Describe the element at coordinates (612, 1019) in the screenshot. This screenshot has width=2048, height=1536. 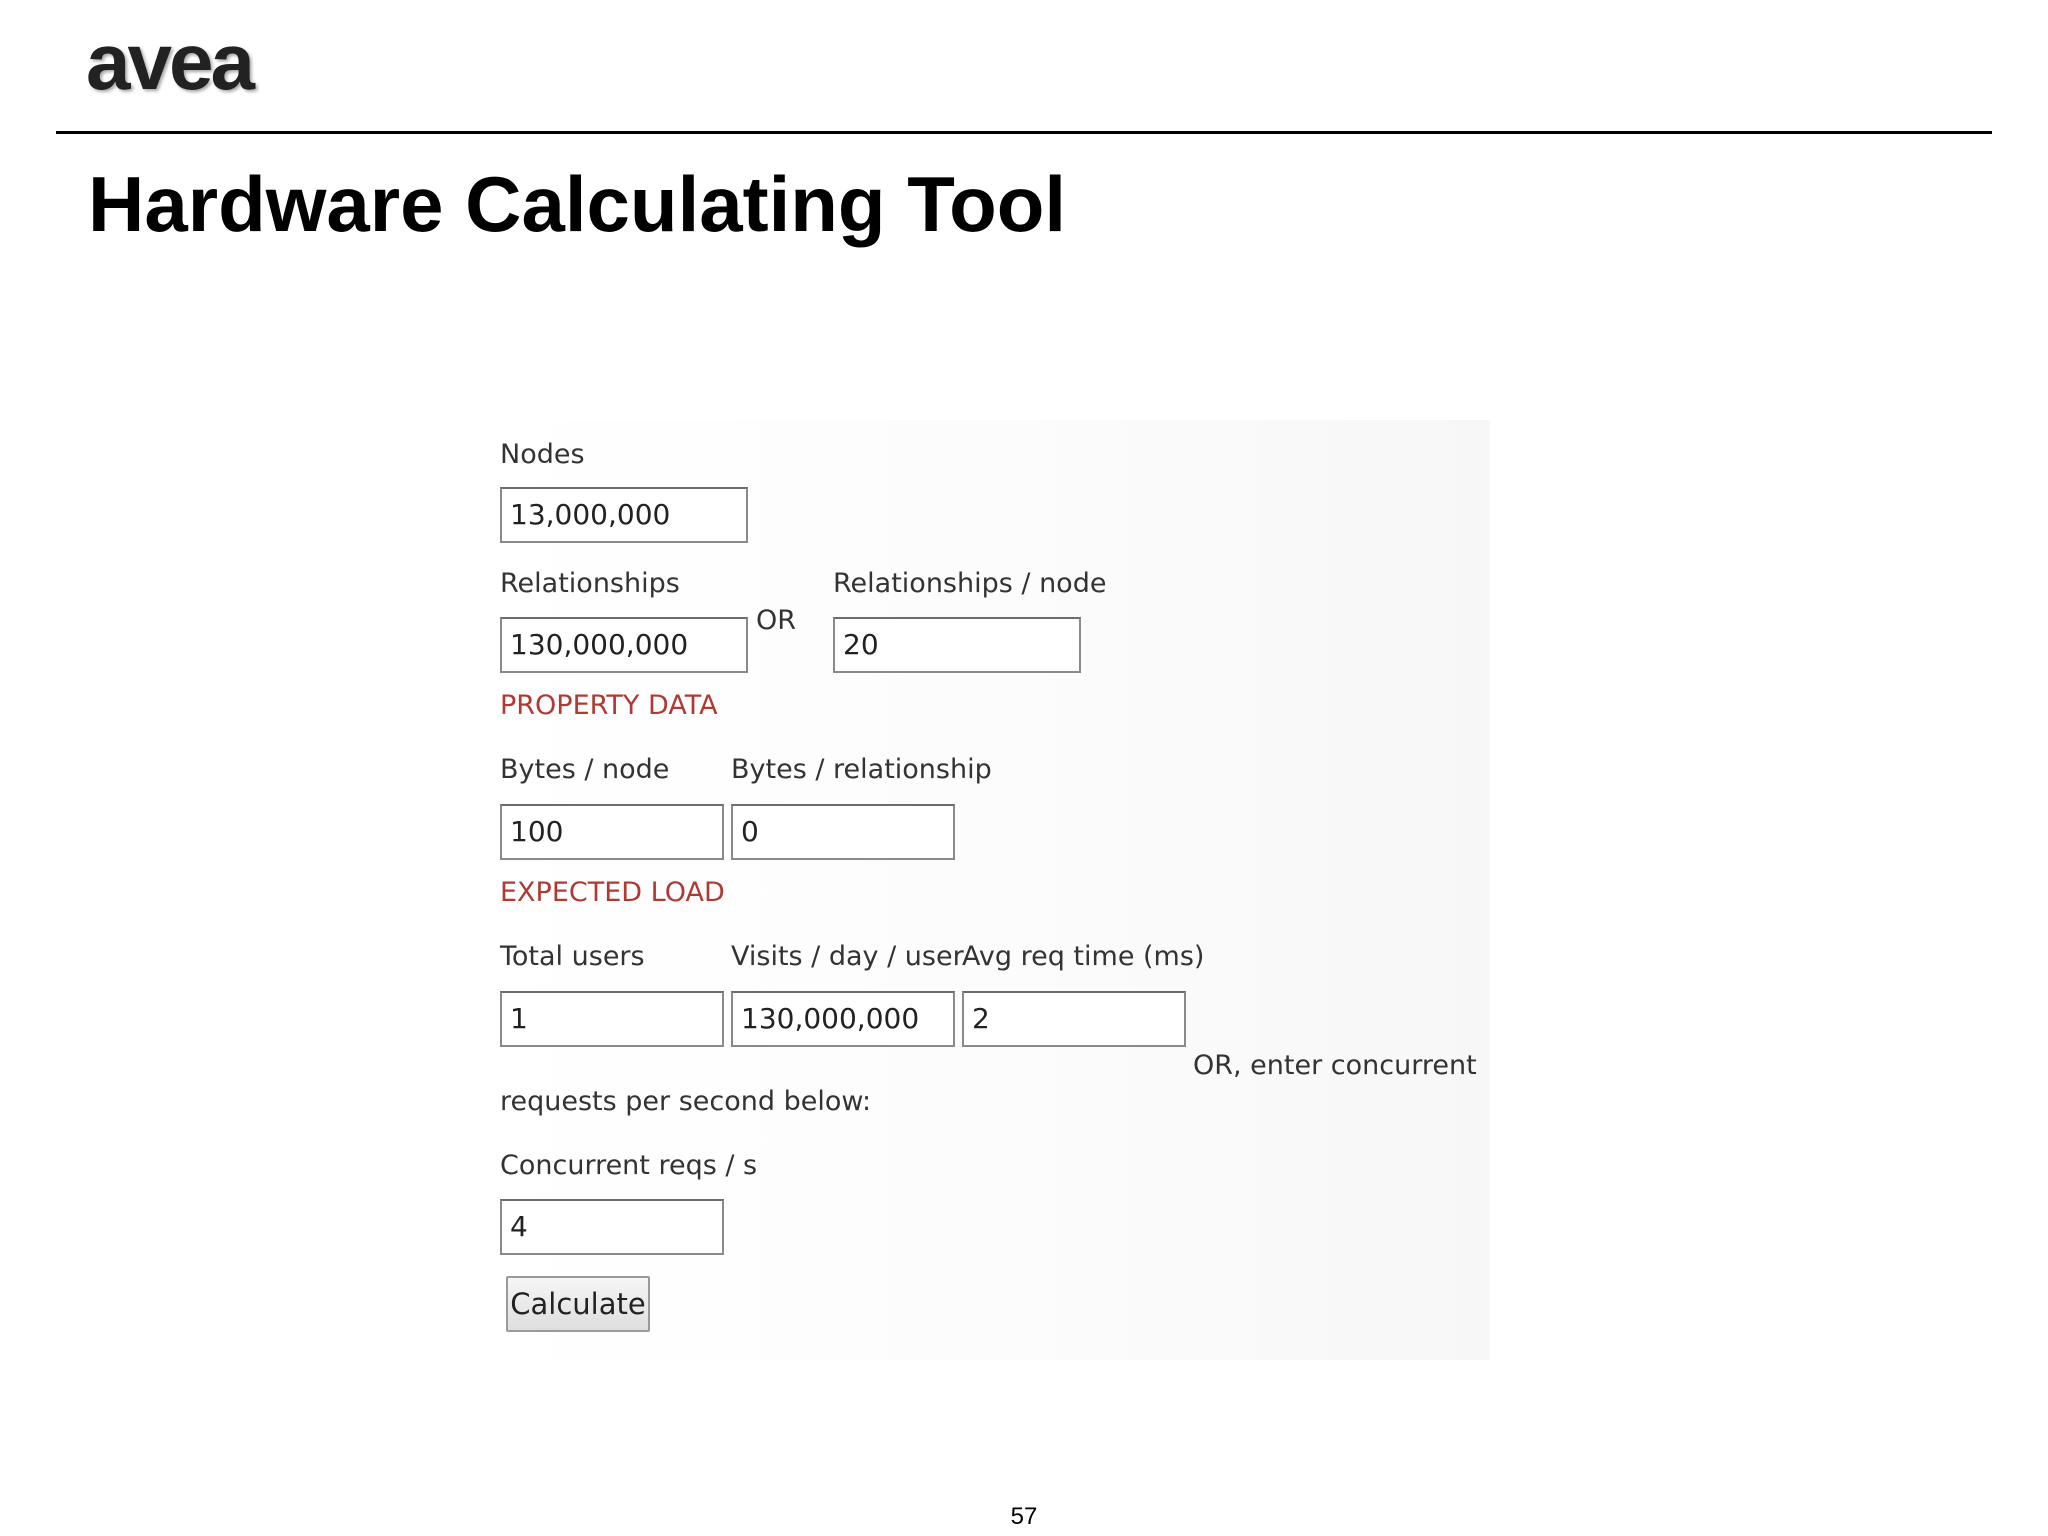
I see `total-users-input: 1` at that location.